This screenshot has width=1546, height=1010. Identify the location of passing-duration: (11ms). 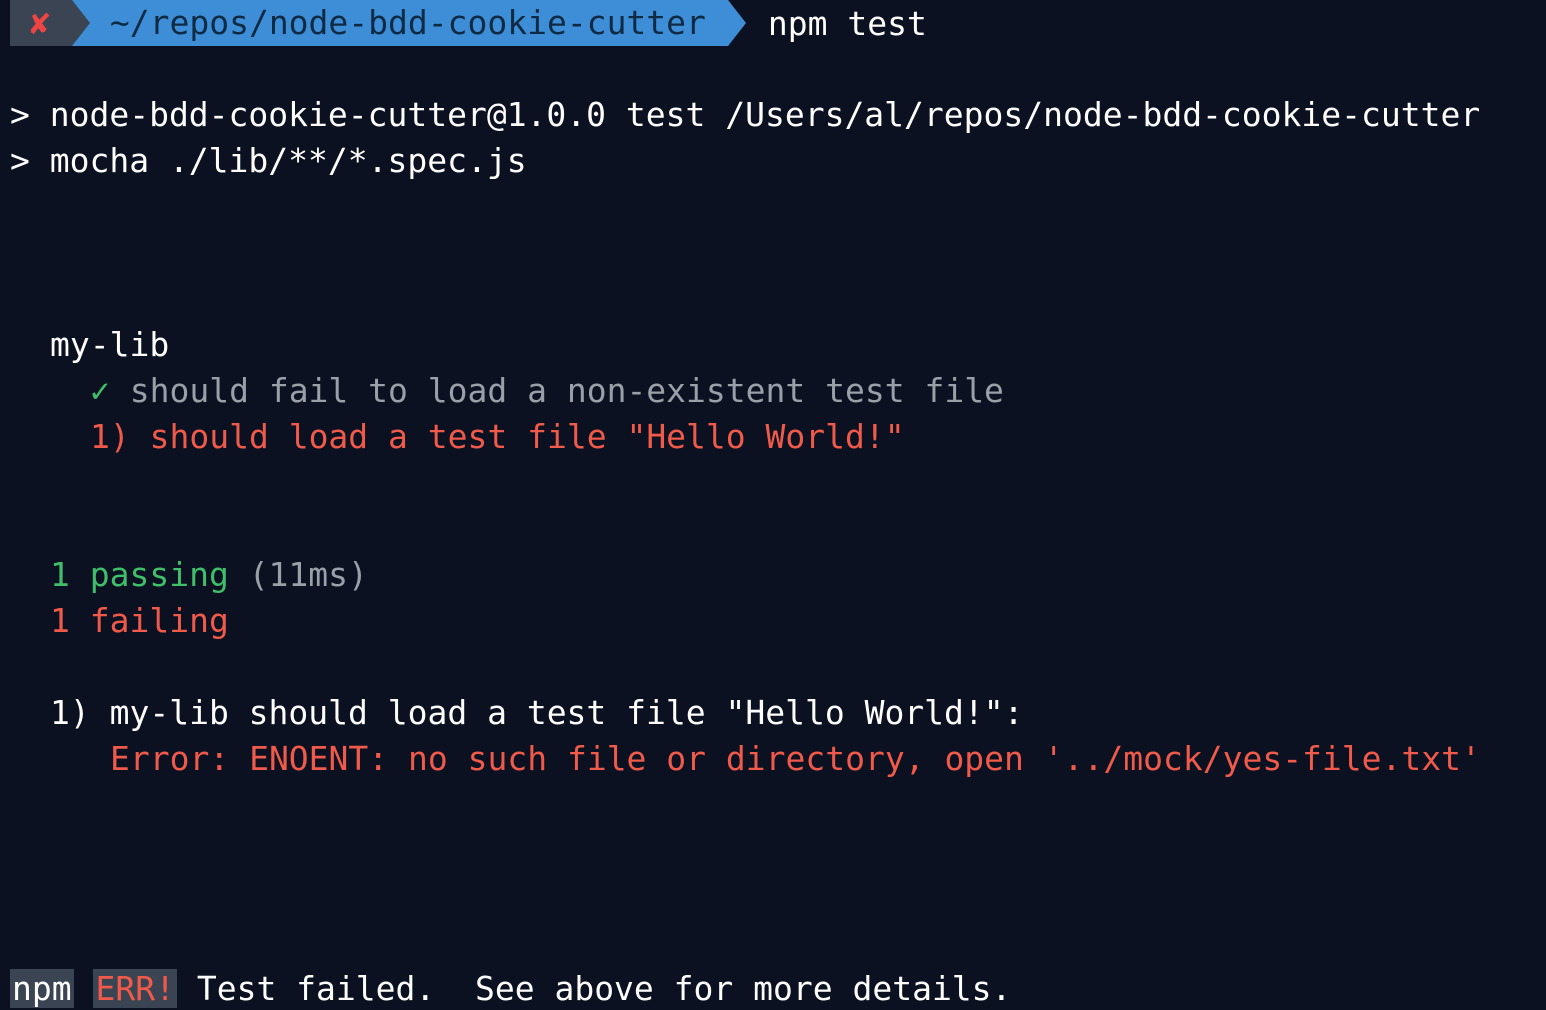
(308, 574).